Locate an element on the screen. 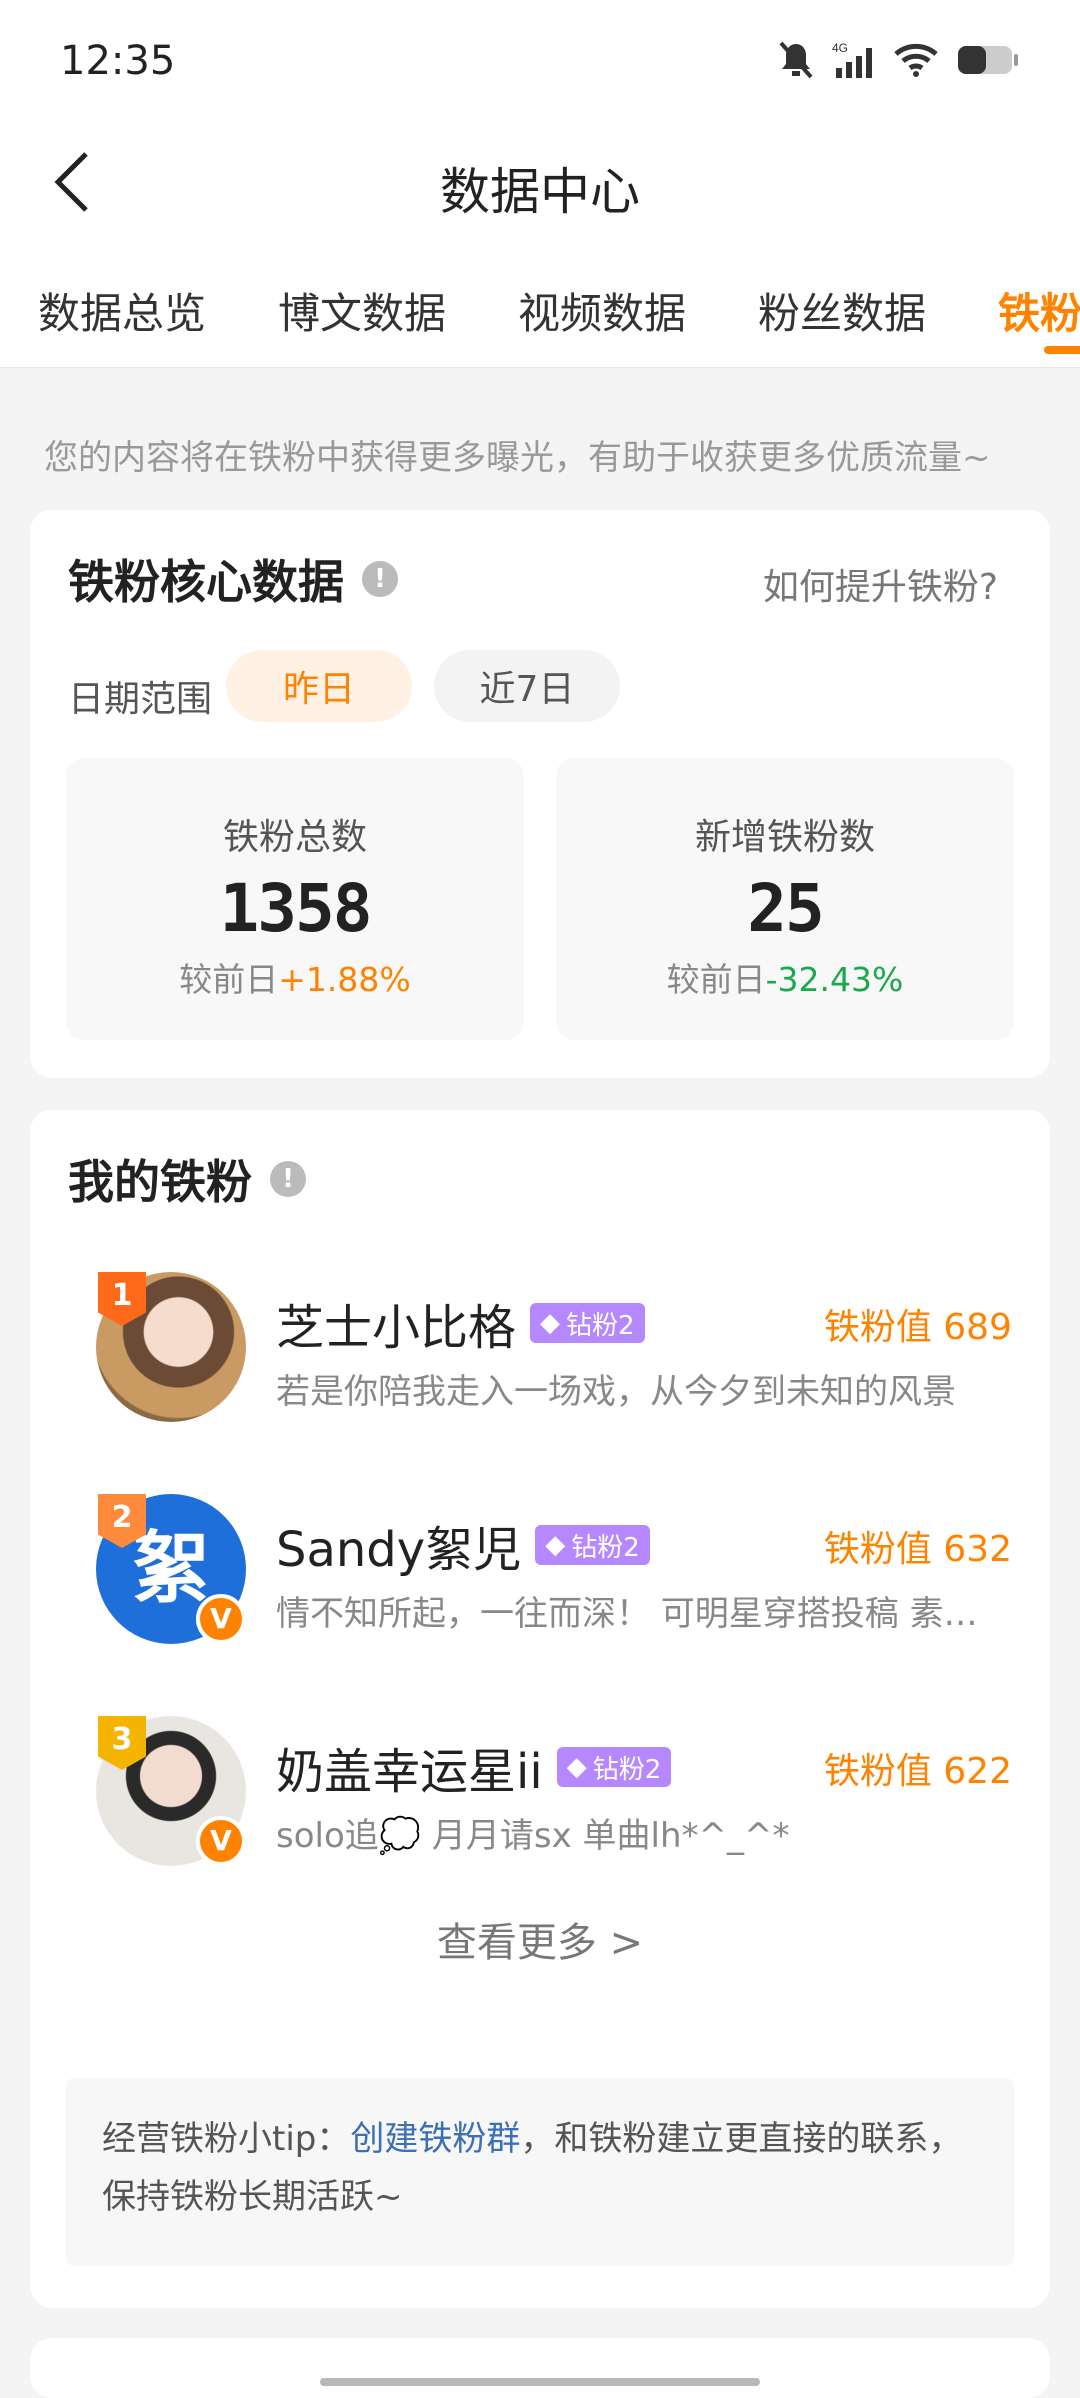  create-fan-group-link: 创建铁粉群 is located at coordinates (435, 2139).